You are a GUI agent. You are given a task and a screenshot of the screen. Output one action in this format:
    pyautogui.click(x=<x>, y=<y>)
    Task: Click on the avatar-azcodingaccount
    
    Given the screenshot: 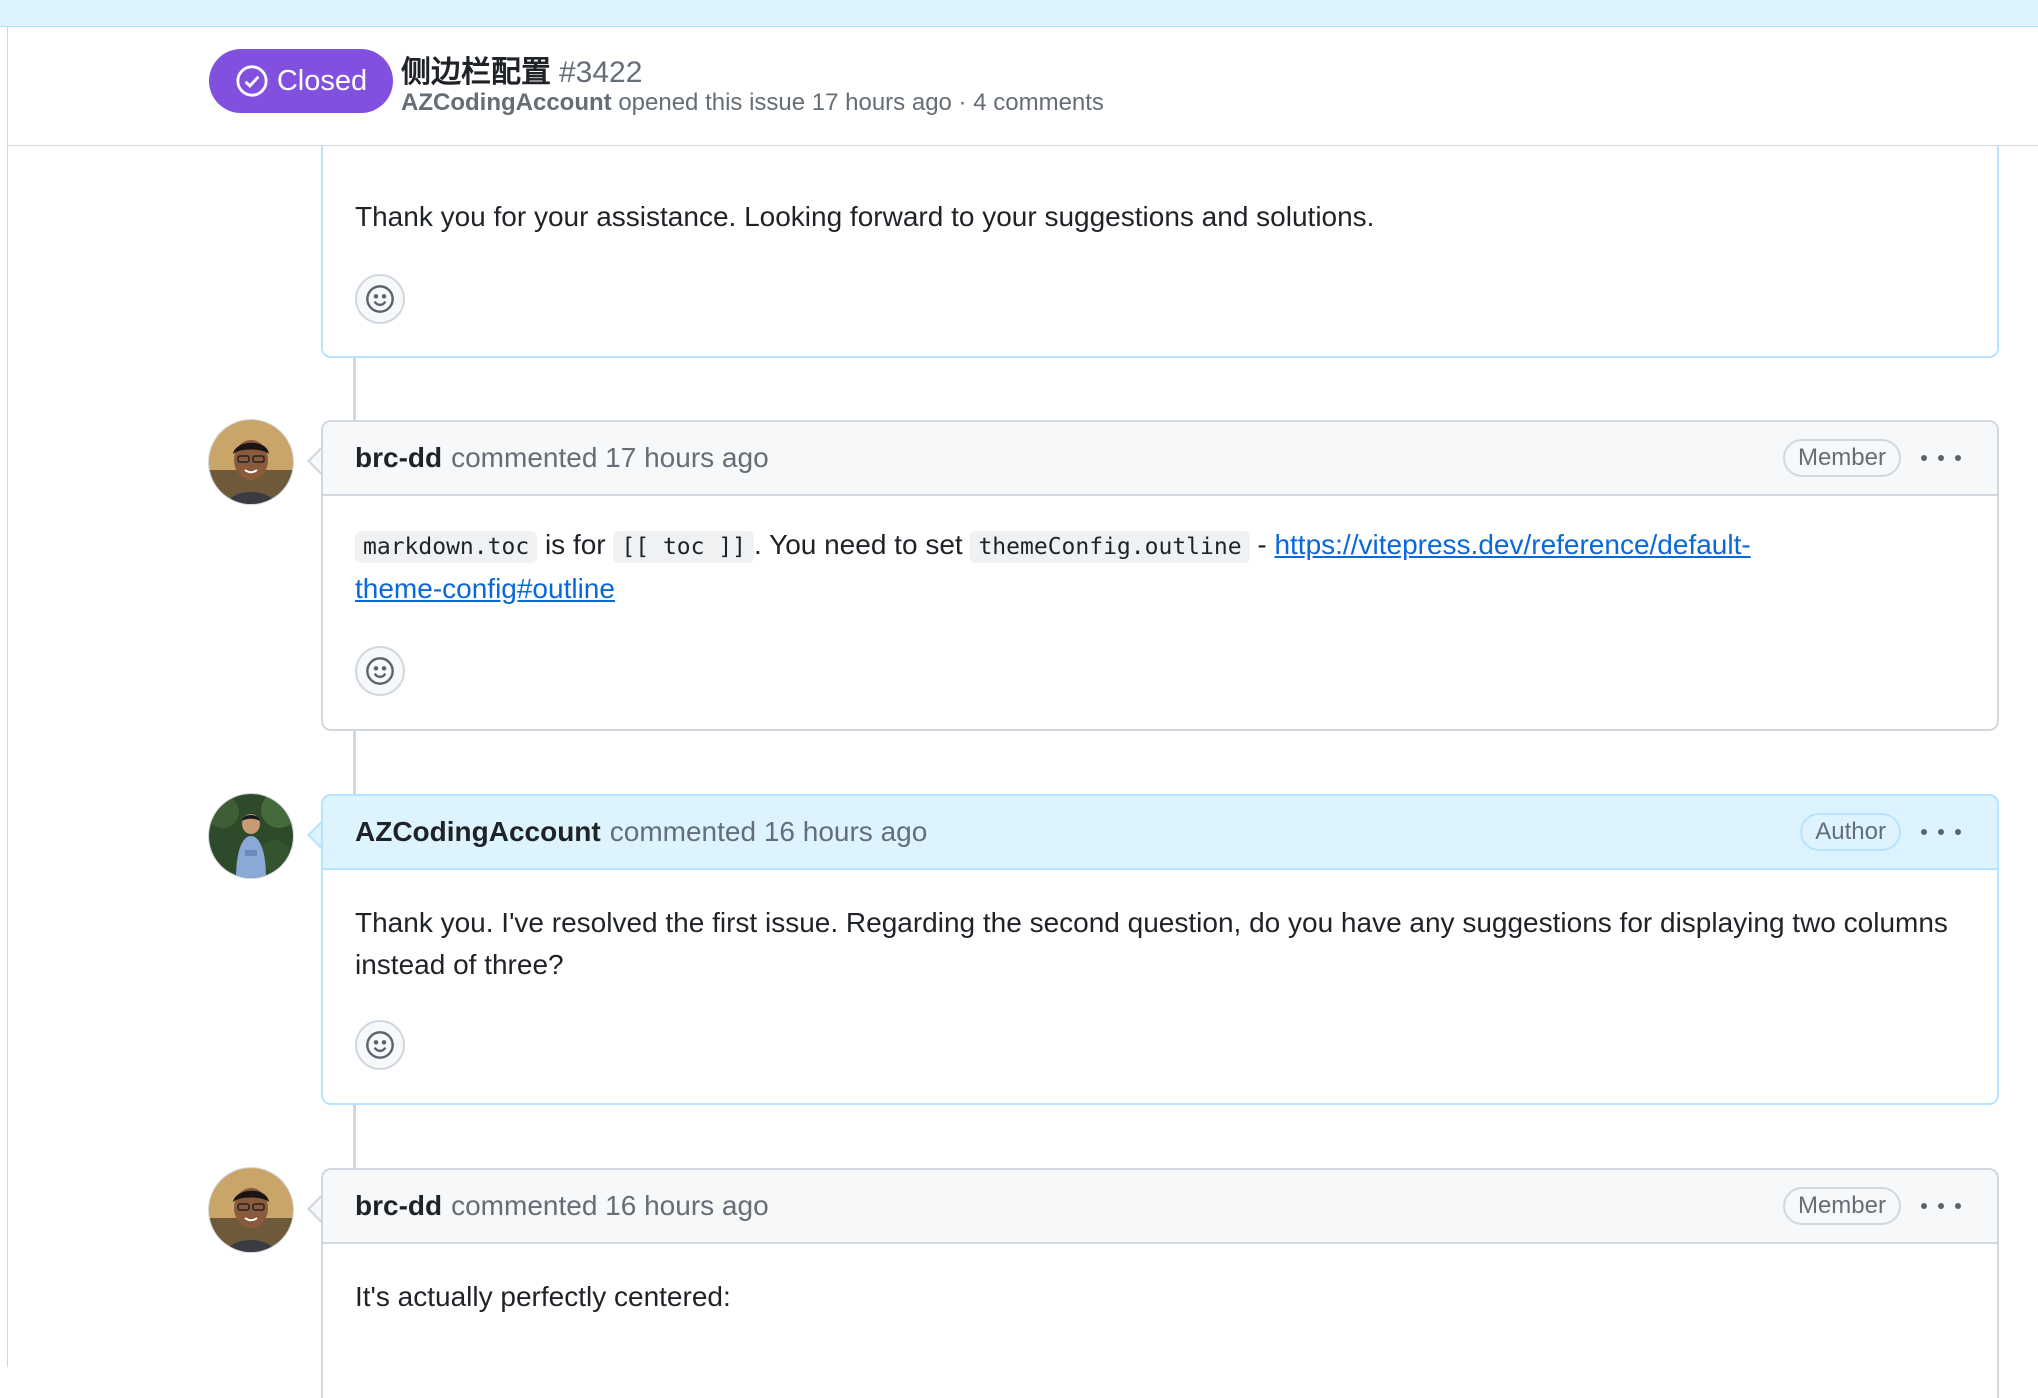 What is the action you would take?
    pyautogui.click(x=251, y=836)
    